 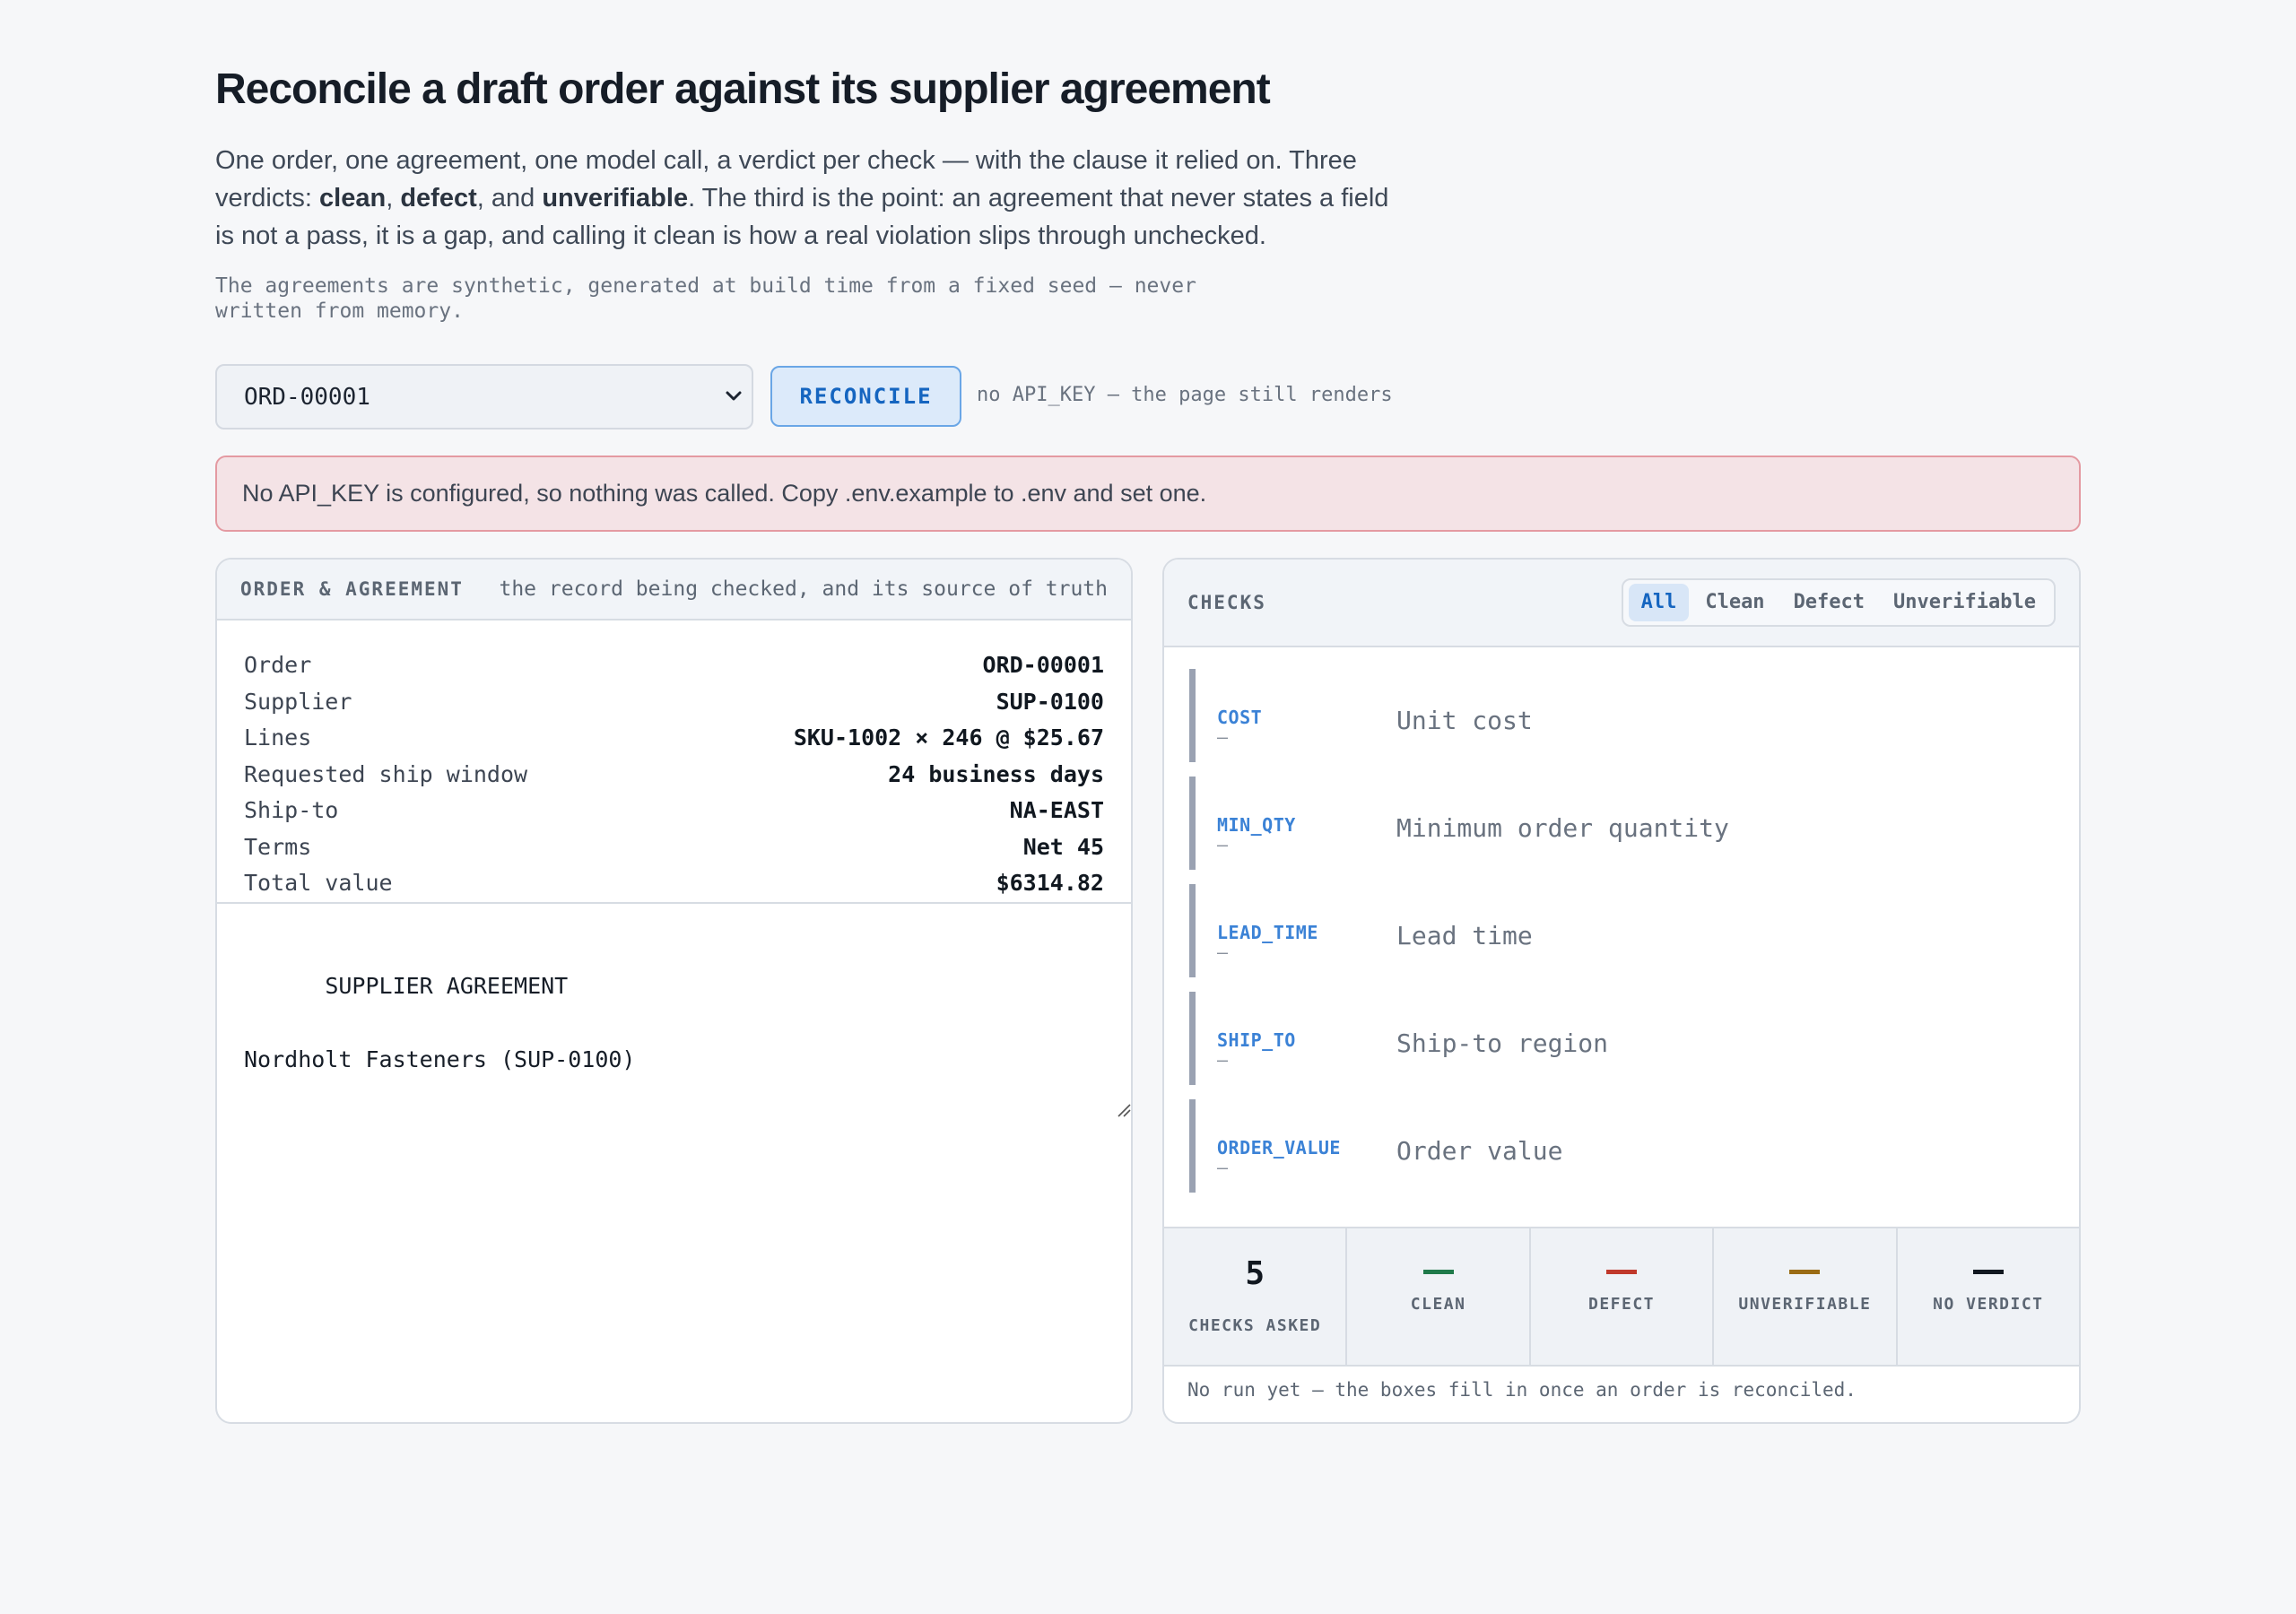 I want to click on tab-all: All, so click(x=1659, y=602).